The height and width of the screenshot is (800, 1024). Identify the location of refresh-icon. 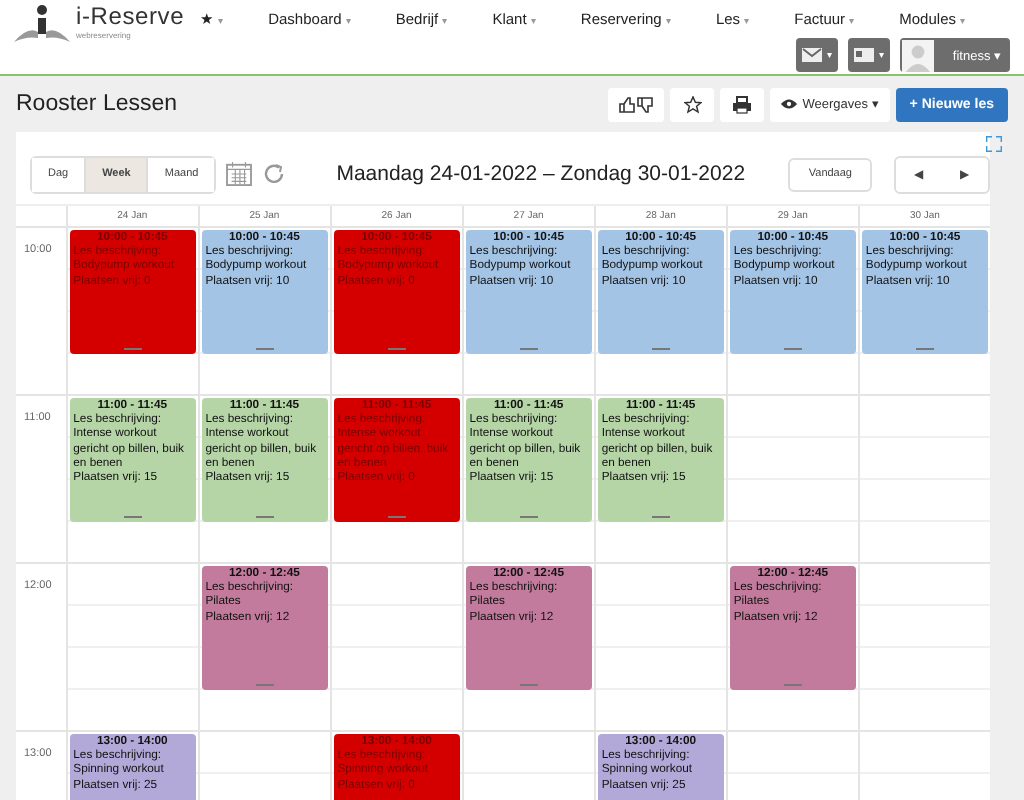
(274, 174).